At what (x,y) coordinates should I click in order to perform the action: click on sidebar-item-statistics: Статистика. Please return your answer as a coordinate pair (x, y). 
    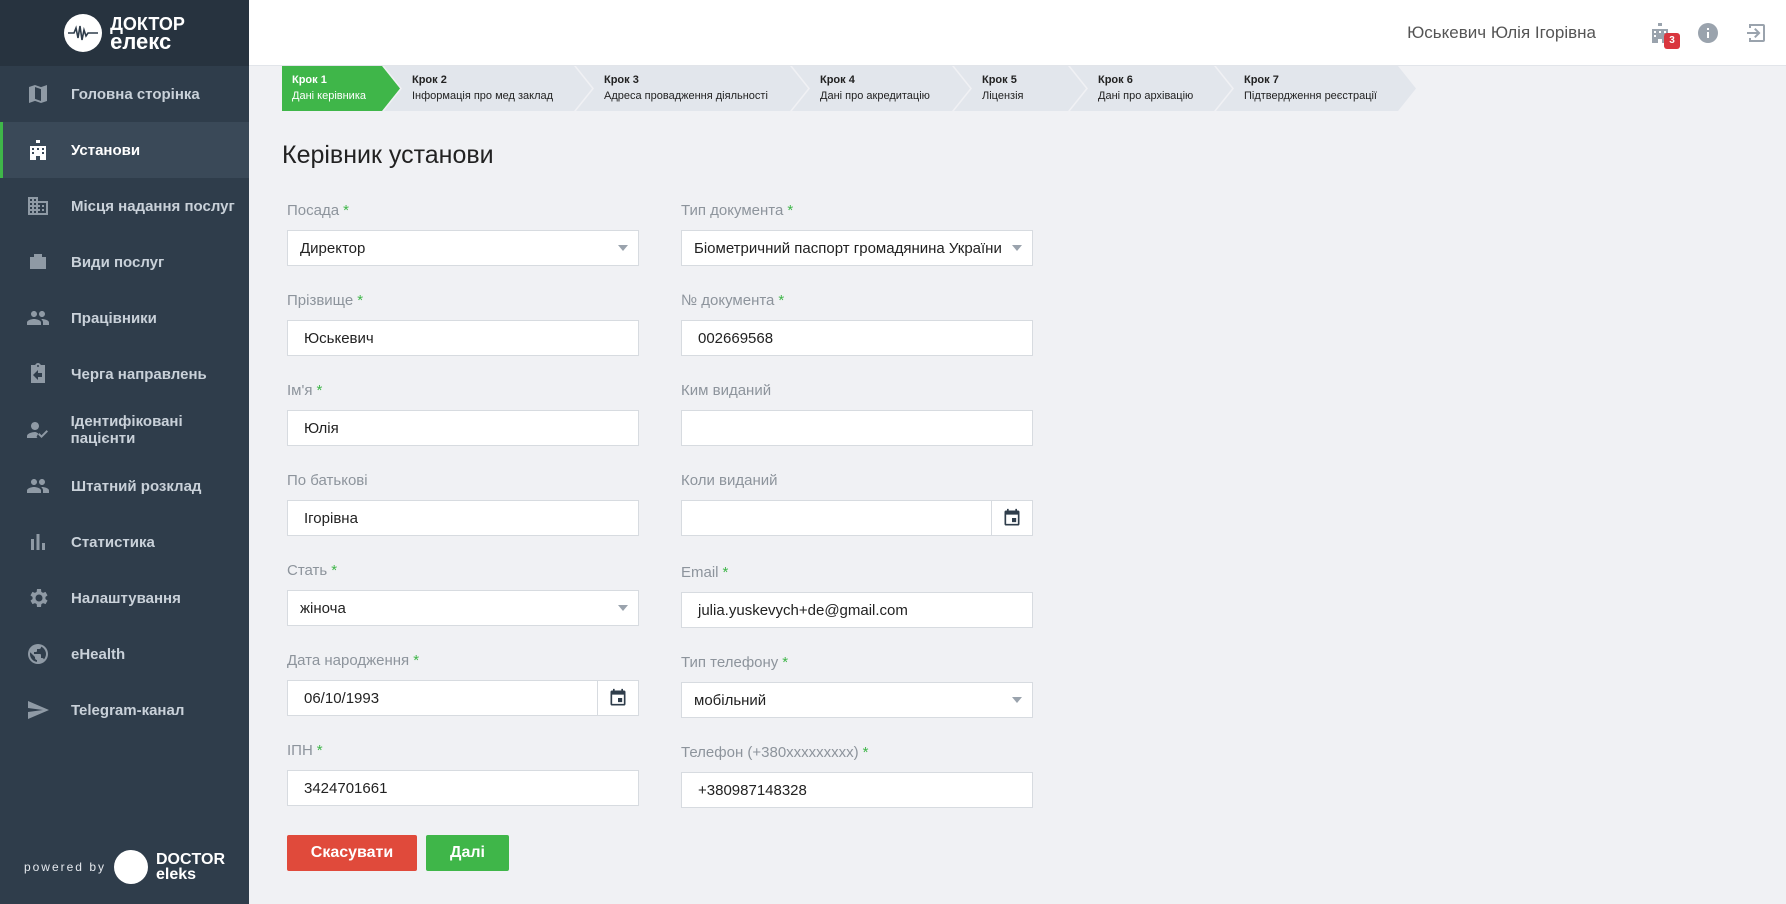
    Looking at the image, I should click on (124, 542).